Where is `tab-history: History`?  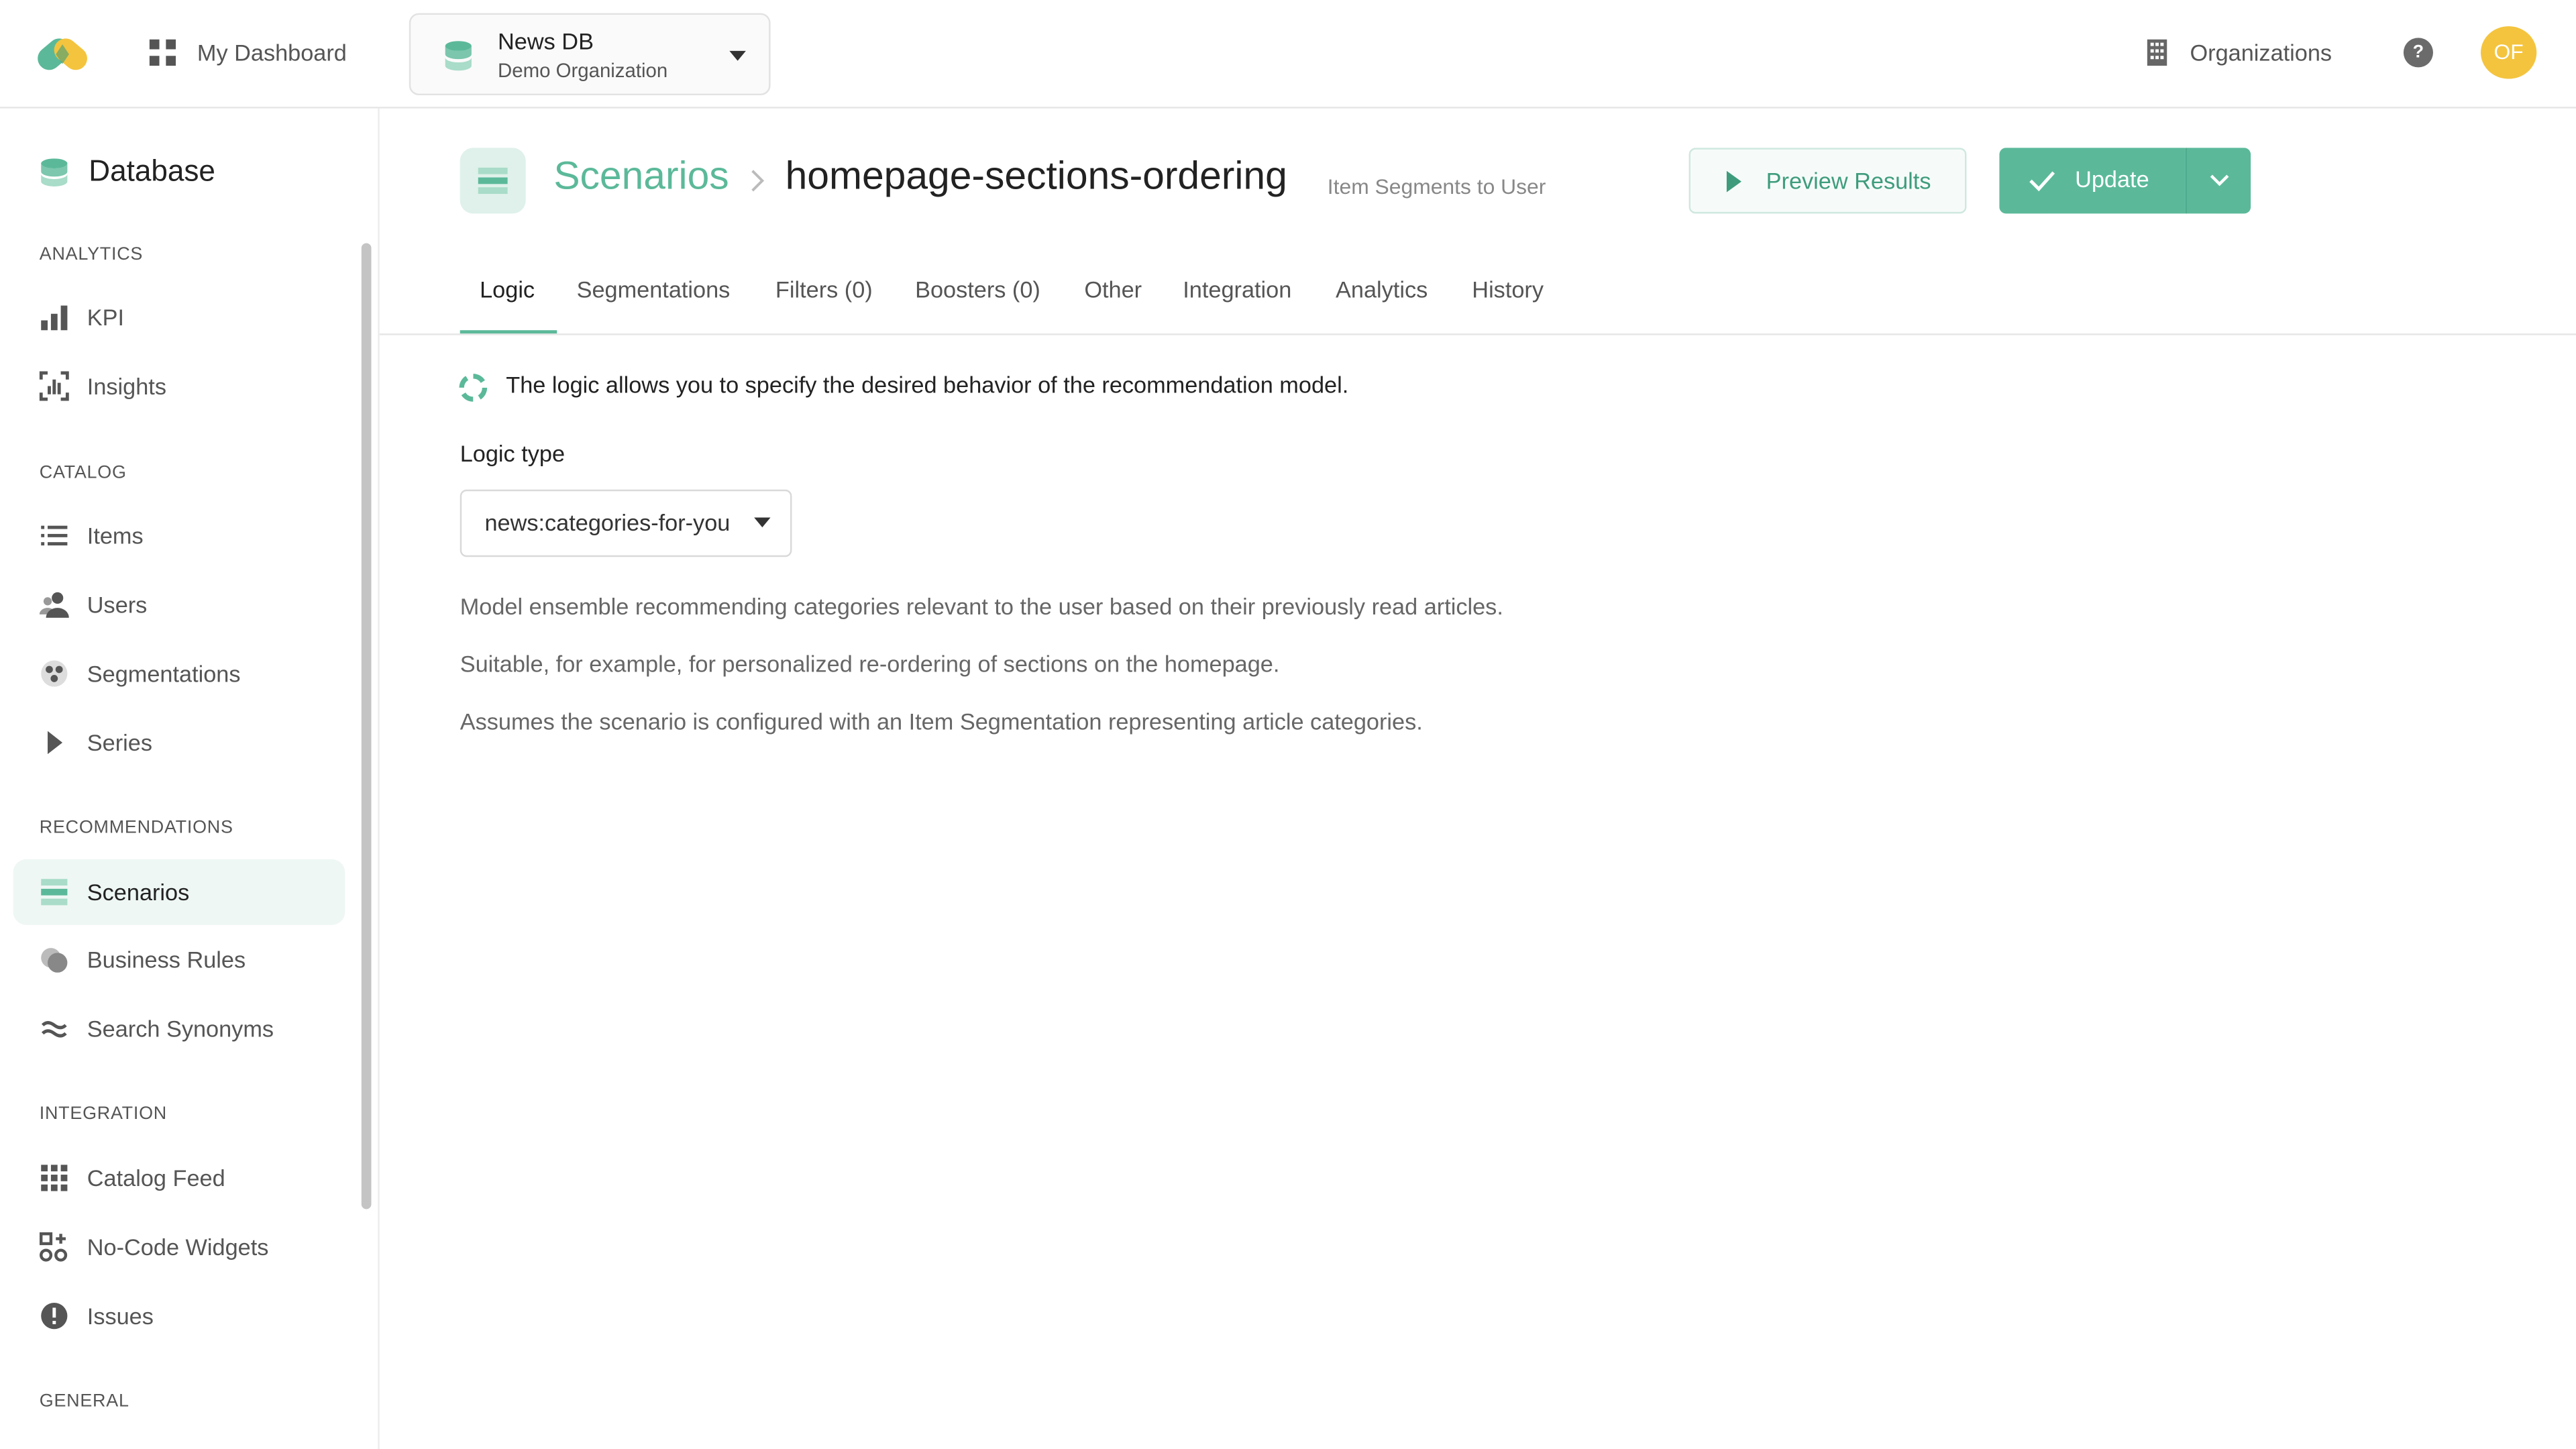
tab-history: History is located at coordinates (1508, 305).